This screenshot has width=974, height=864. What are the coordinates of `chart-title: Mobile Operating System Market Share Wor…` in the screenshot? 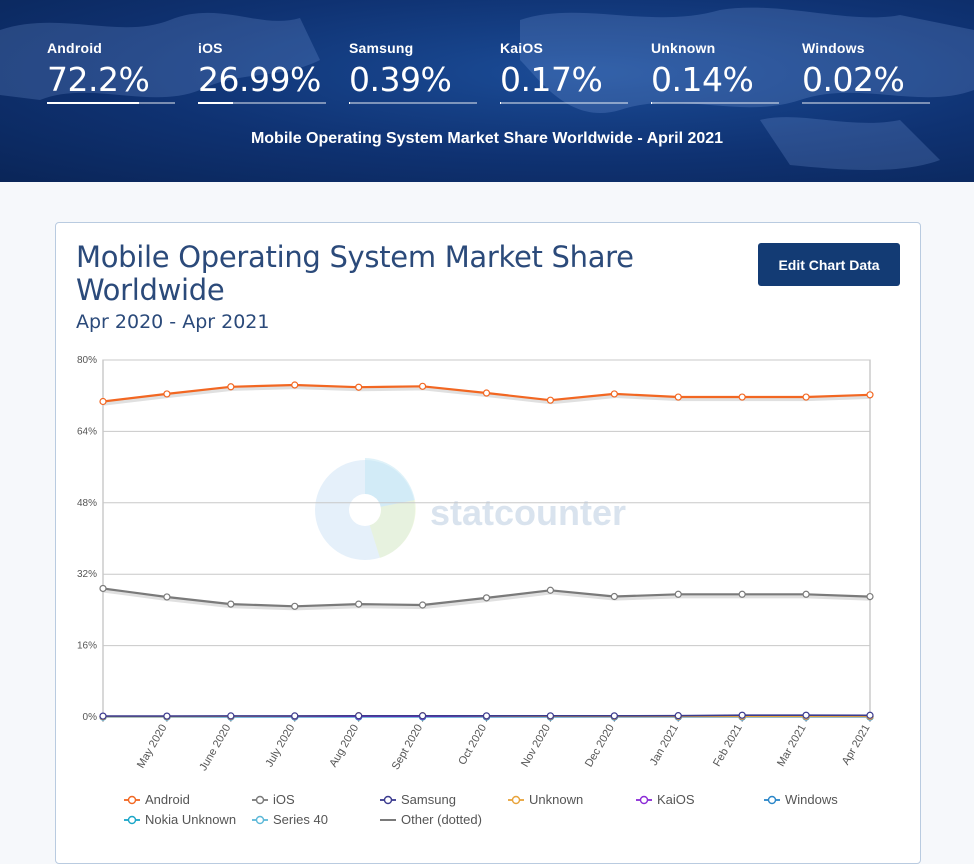 It's located at (376, 274).